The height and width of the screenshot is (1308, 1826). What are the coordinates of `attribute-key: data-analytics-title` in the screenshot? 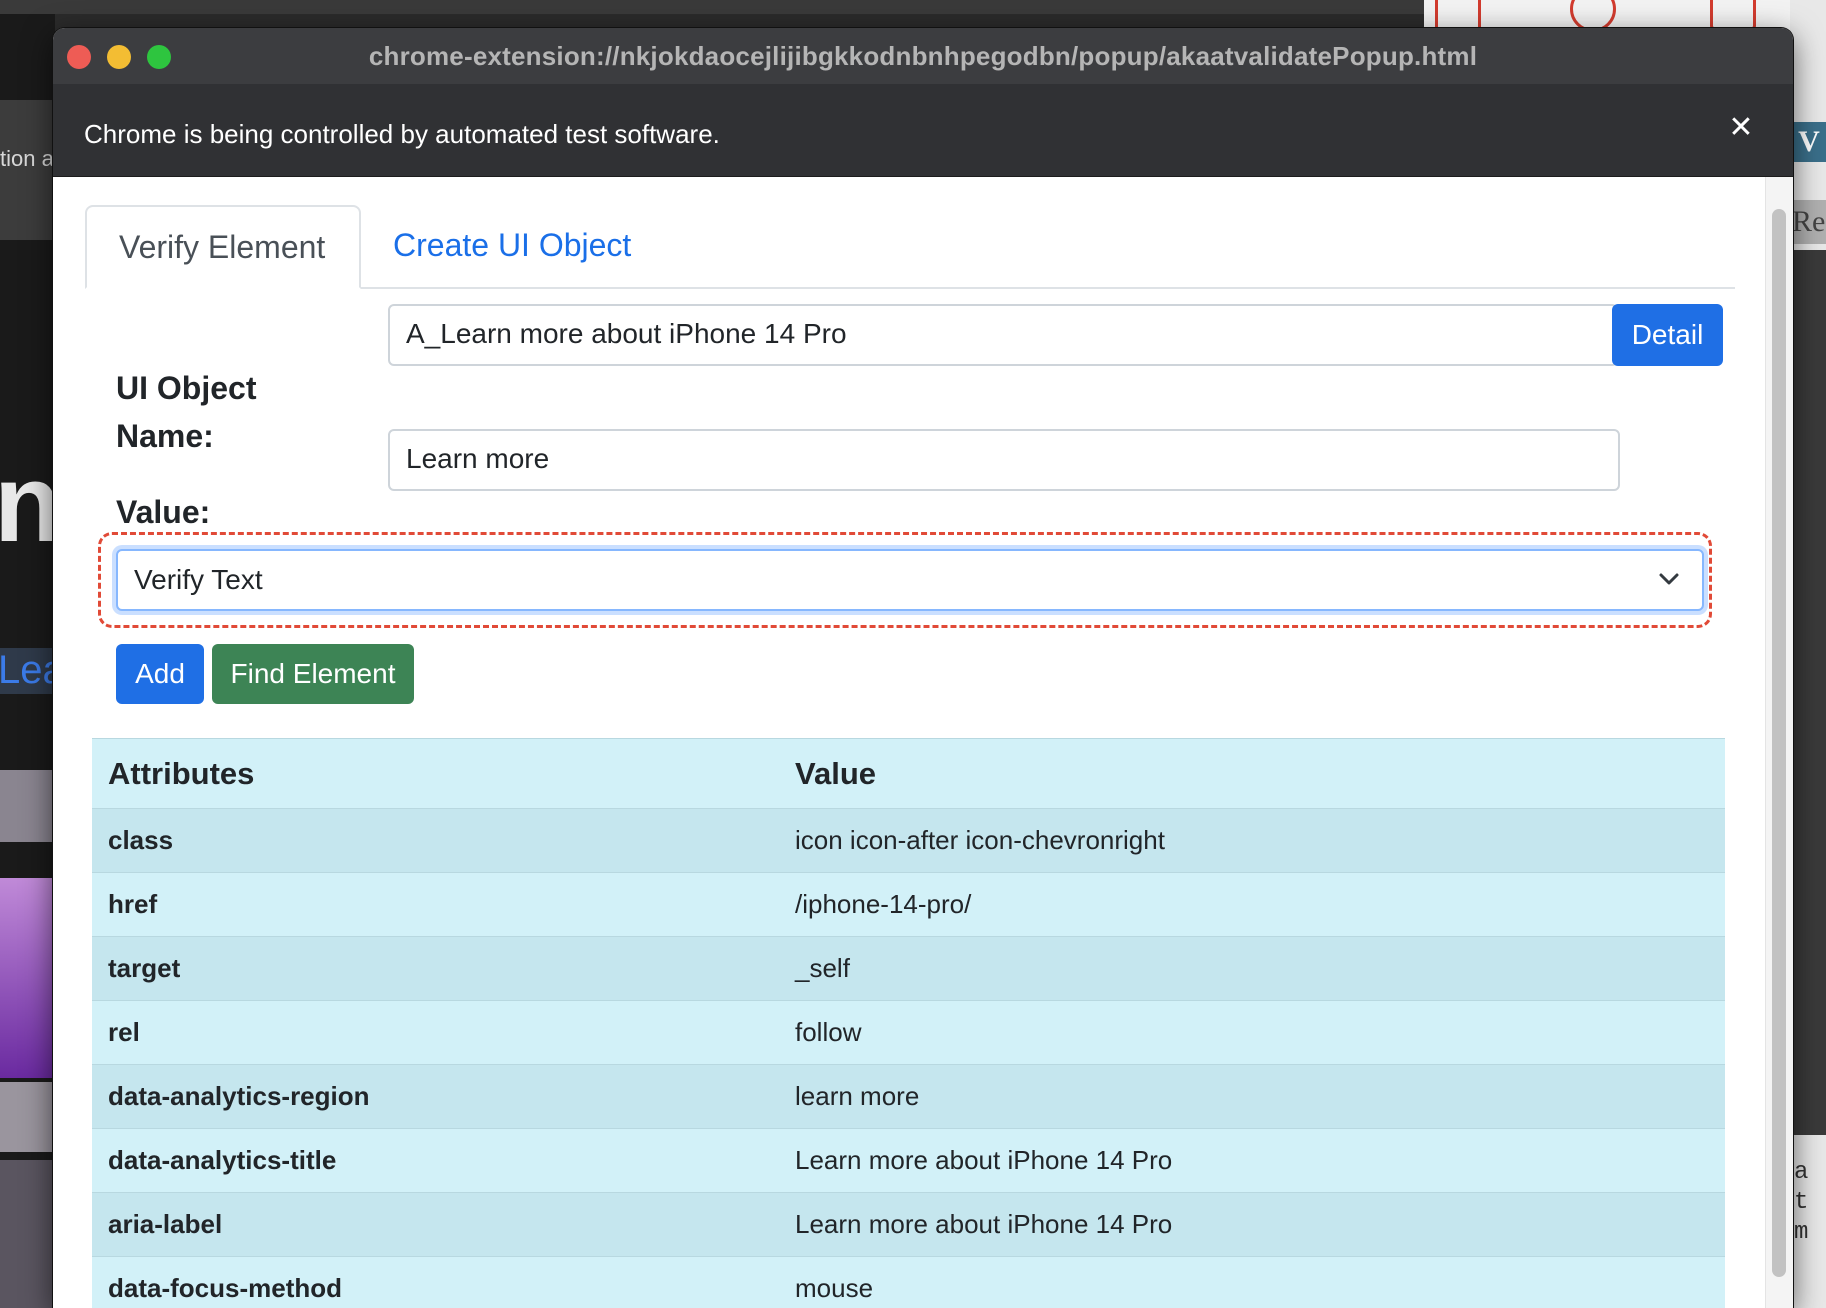 It's located at (435, 1160).